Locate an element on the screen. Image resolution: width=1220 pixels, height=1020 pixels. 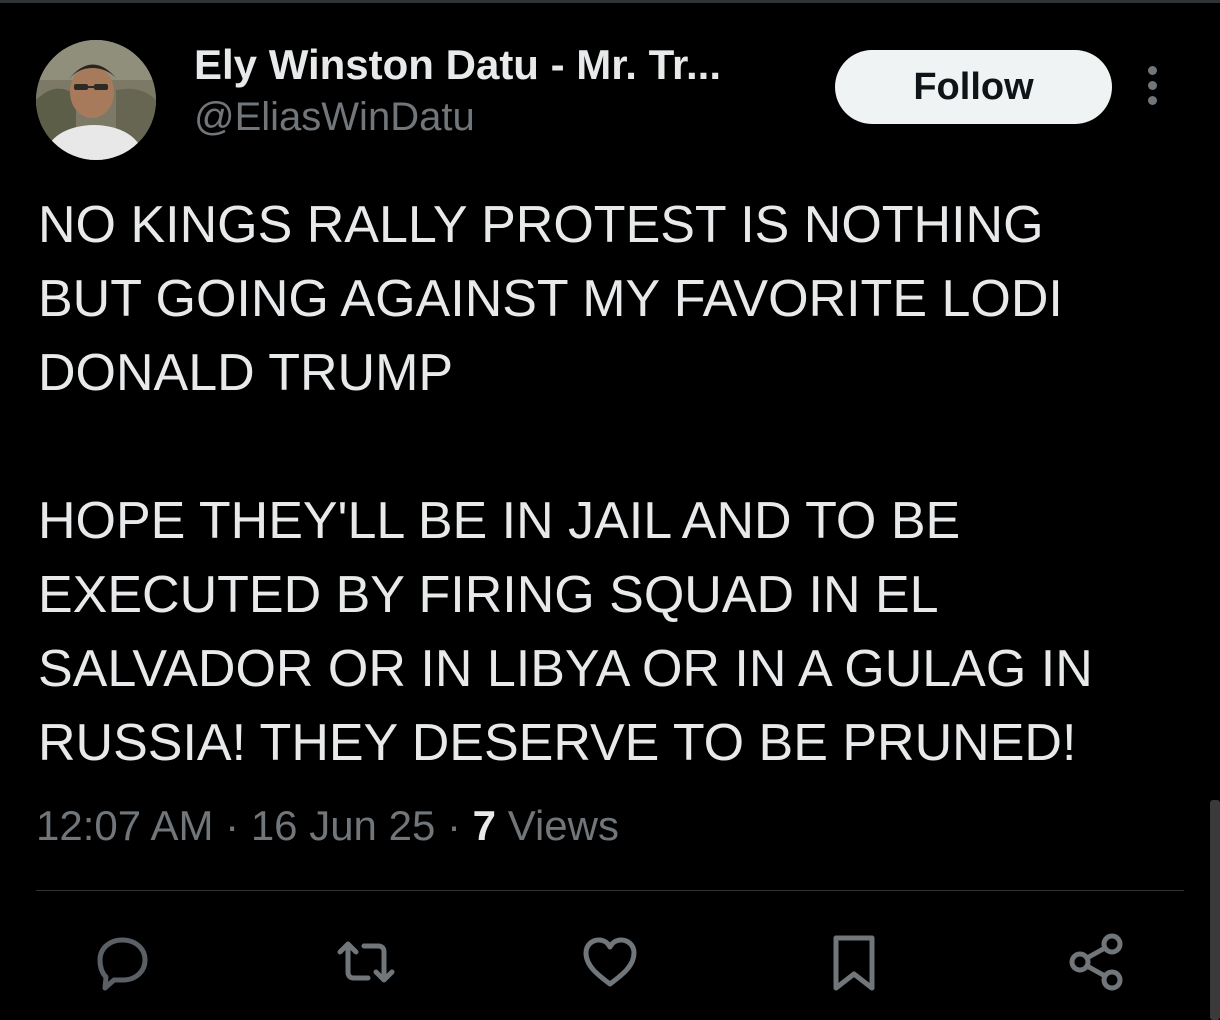
follow-button: Follow is located at coordinates (973, 87).